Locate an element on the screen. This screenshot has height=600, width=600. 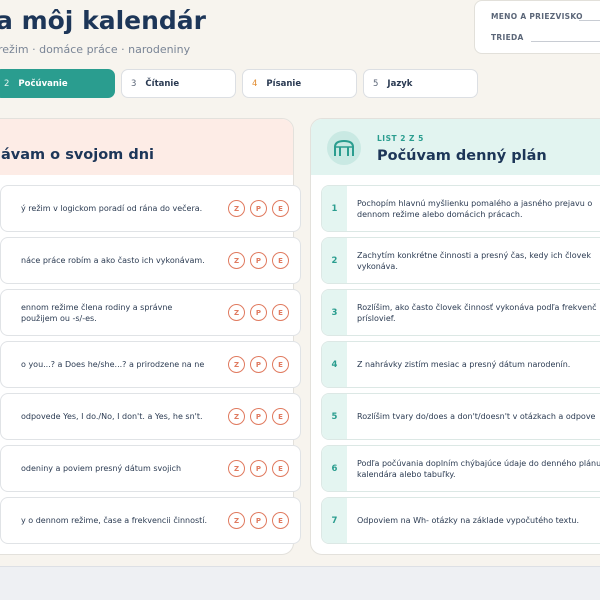
goal-text: odeniny a poviem presný dátum svojich is located at coordinates (101, 468).